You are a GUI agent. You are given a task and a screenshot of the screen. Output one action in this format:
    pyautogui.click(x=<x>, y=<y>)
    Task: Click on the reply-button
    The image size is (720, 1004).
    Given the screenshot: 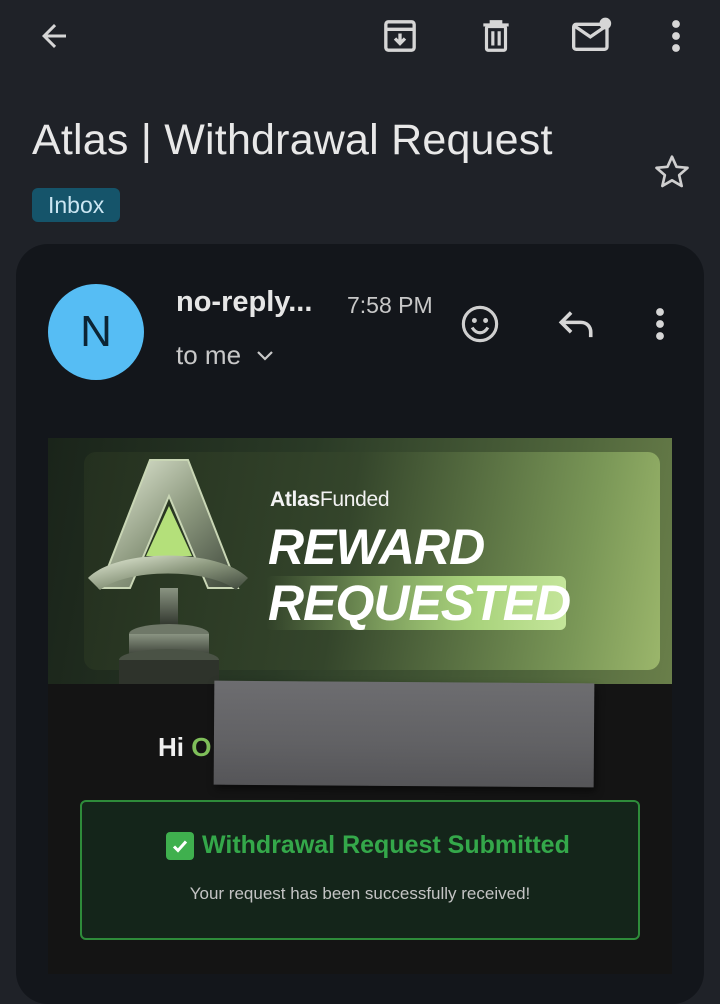 What is the action you would take?
    pyautogui.click(x=576, y=324)
    